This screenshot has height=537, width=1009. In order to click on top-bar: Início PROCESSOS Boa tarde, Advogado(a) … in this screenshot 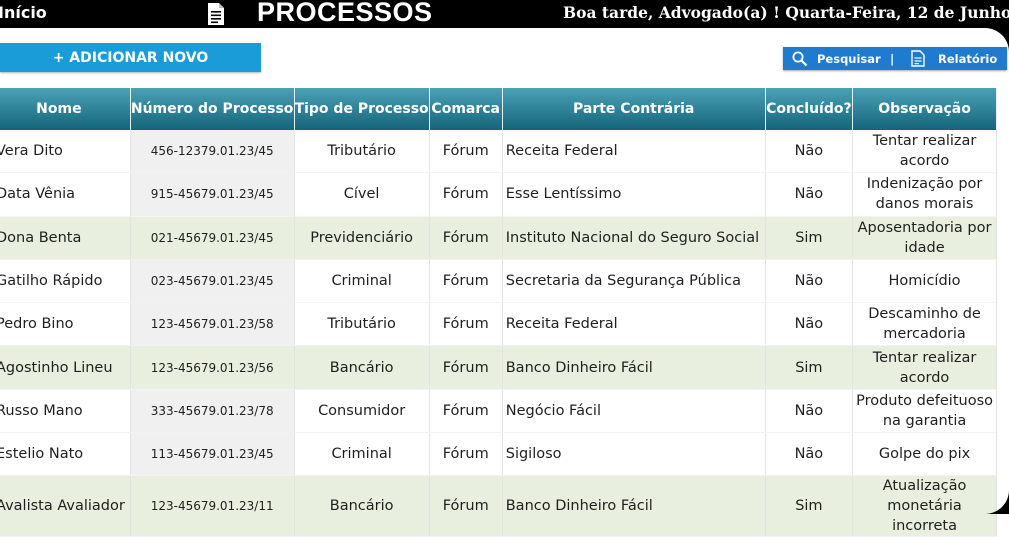, I will do `click(504, 14)`.